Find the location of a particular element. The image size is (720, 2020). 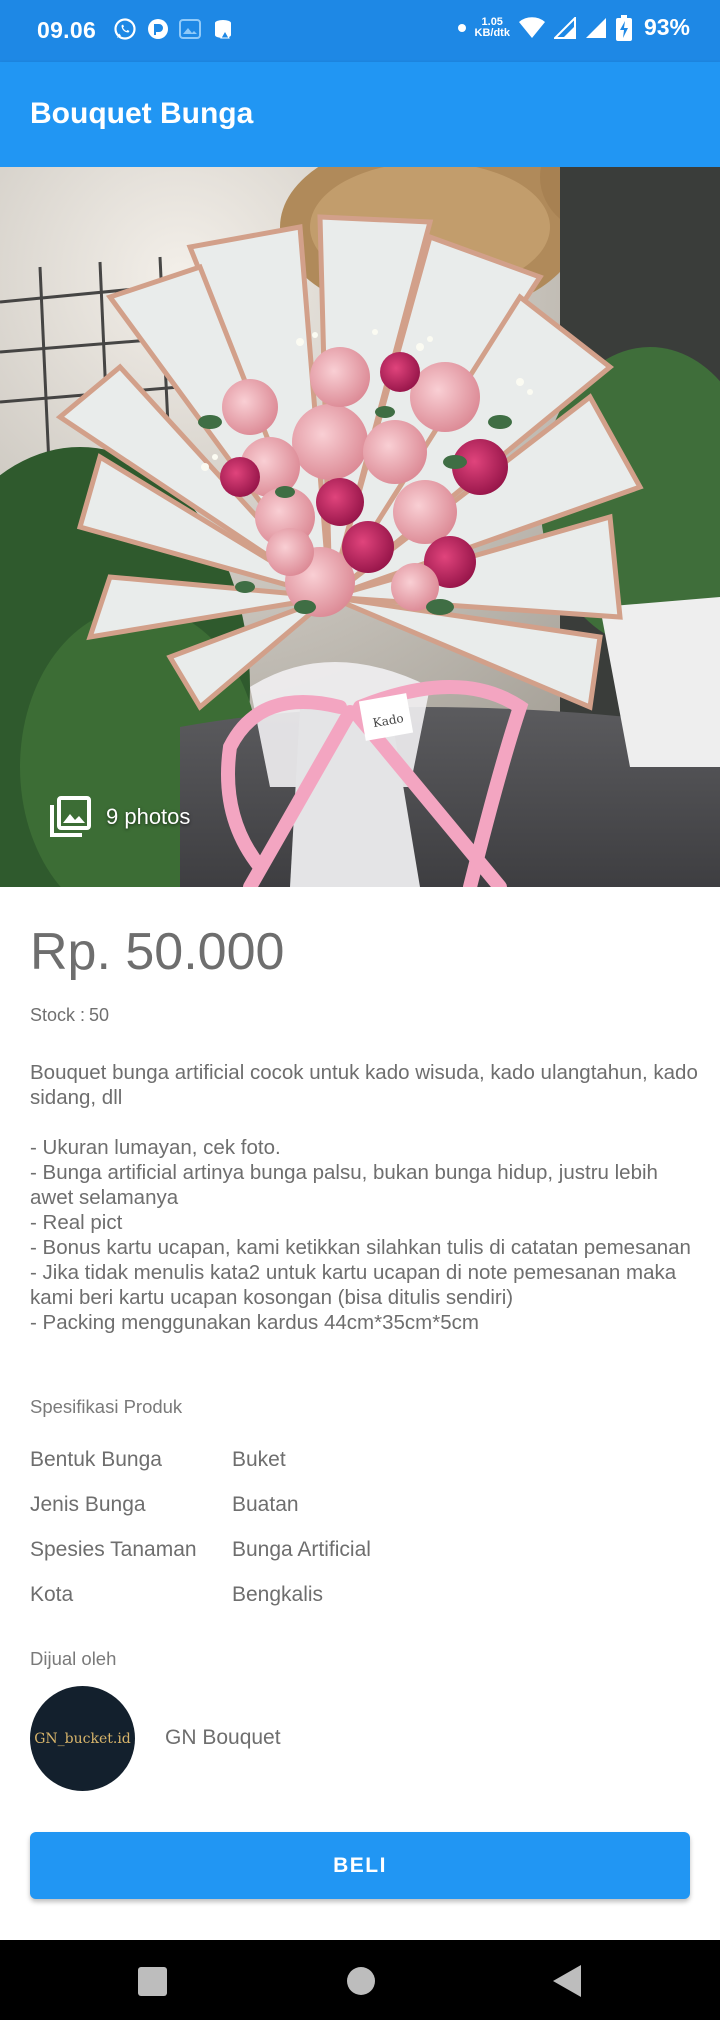

spec-heading: Spesifikasi Produk is located at coordinates (106, 1406).